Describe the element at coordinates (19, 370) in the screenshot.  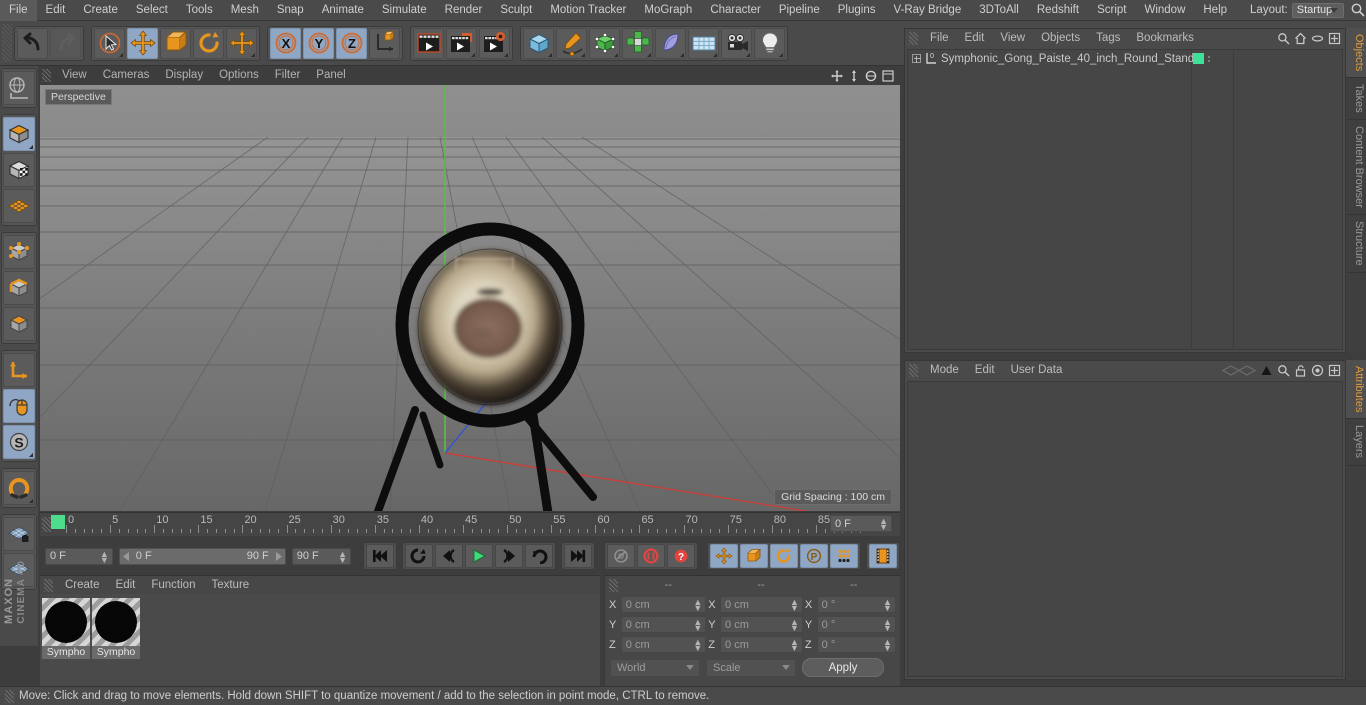
I see `object-axis-mode-button` at that location.